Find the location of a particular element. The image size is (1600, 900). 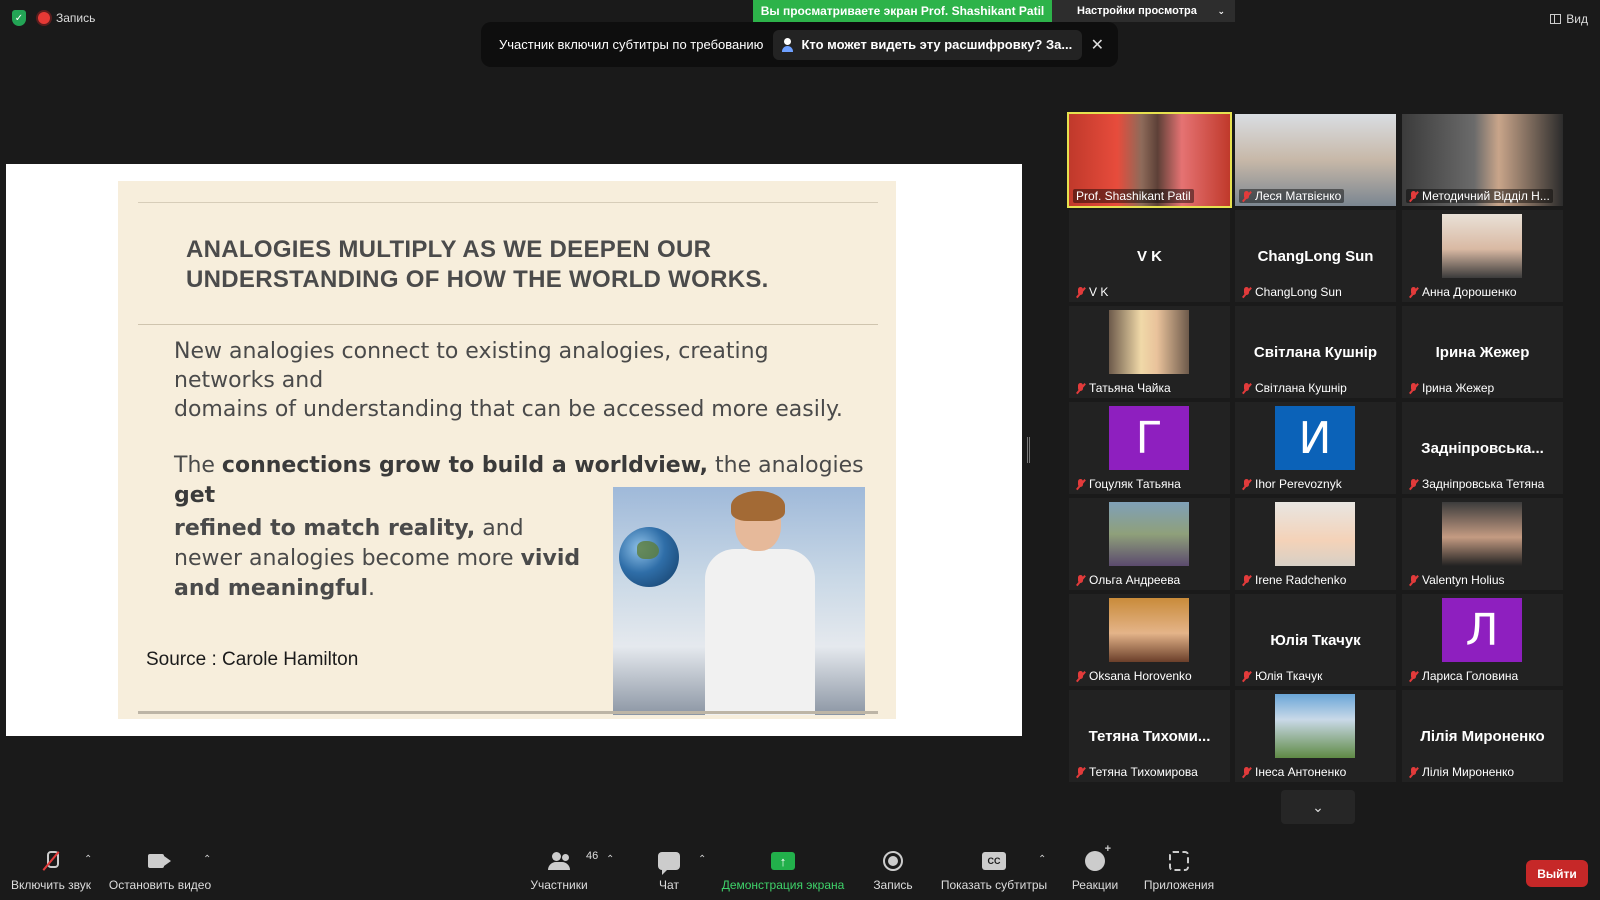

slide-text: . is located at coordinates (371, 588).